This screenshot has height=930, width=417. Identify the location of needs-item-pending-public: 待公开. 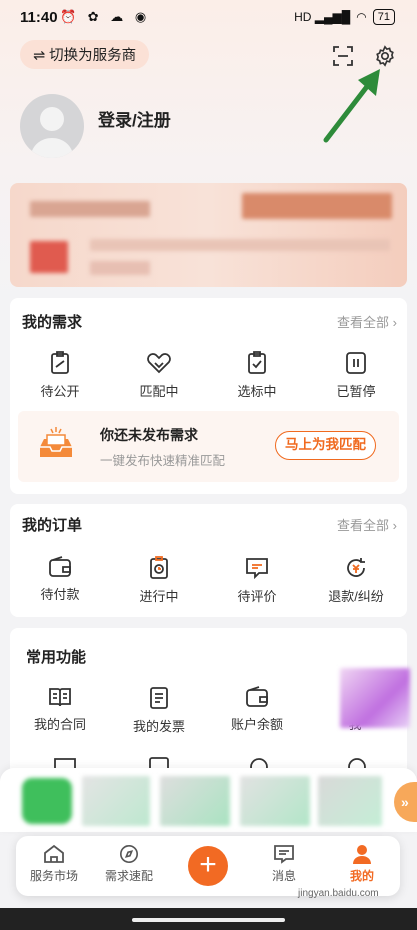
(60, 375).